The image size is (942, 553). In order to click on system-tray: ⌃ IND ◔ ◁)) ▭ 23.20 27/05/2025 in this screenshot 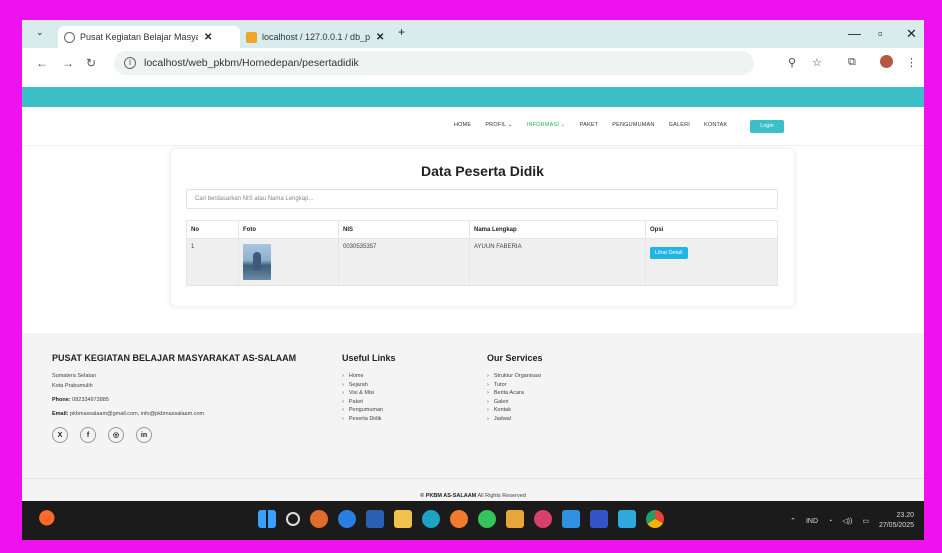, I will do `click(852, 521)`.